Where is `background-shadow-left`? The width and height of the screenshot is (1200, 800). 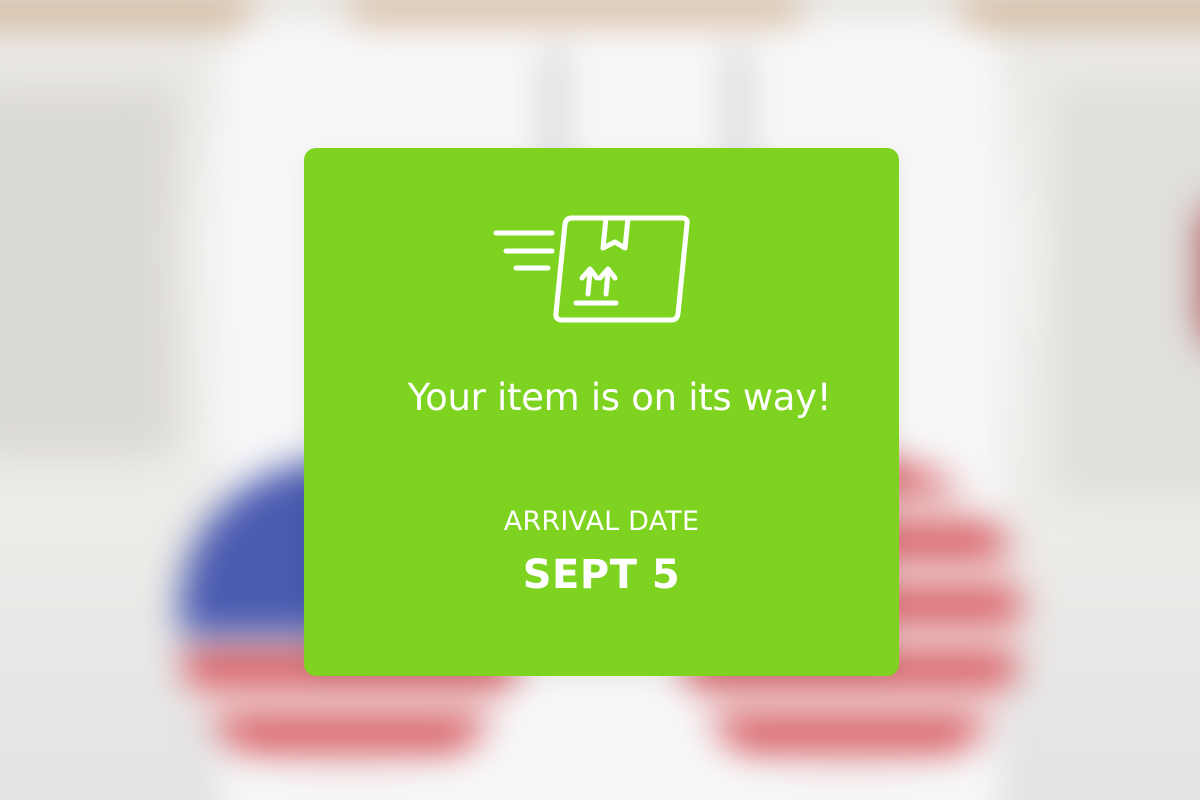
background-shadow-left is located at coordinates (90, 270).